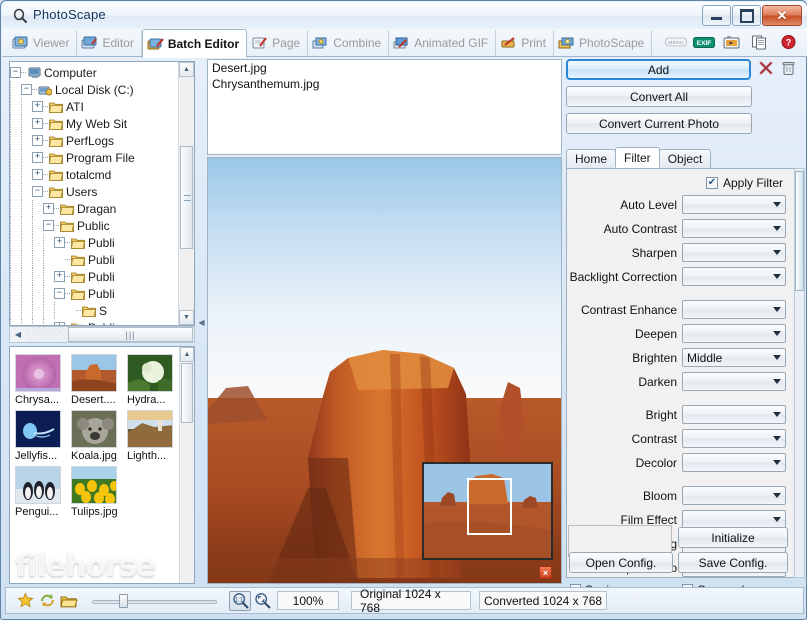  I want to click on tab-batch-editor: Batch Editor, so click(194, 43).